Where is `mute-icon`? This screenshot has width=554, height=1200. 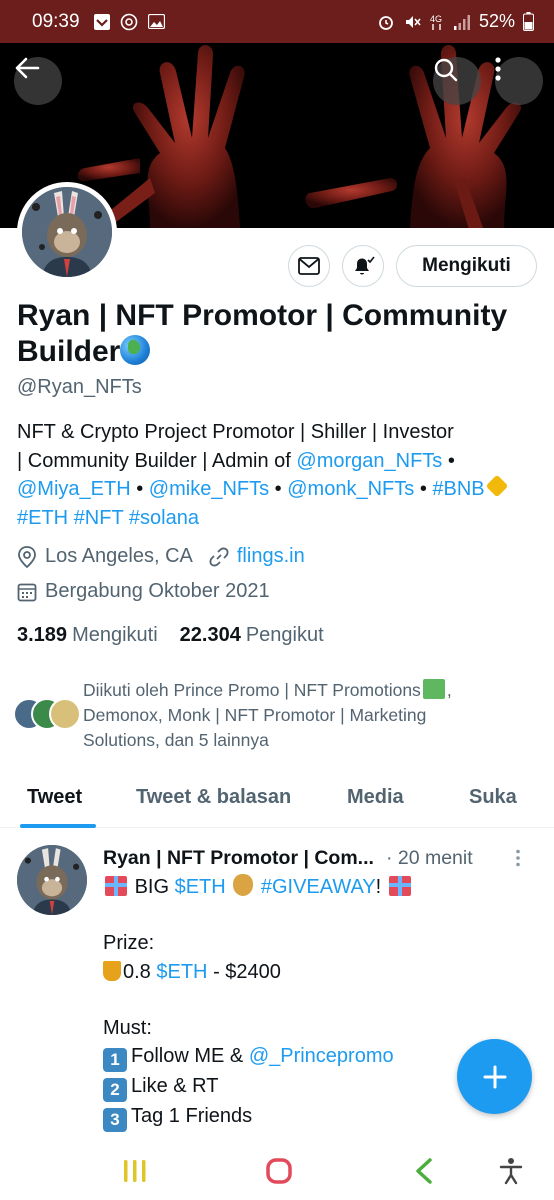 mute-icon is located at coordinates (412, 22).